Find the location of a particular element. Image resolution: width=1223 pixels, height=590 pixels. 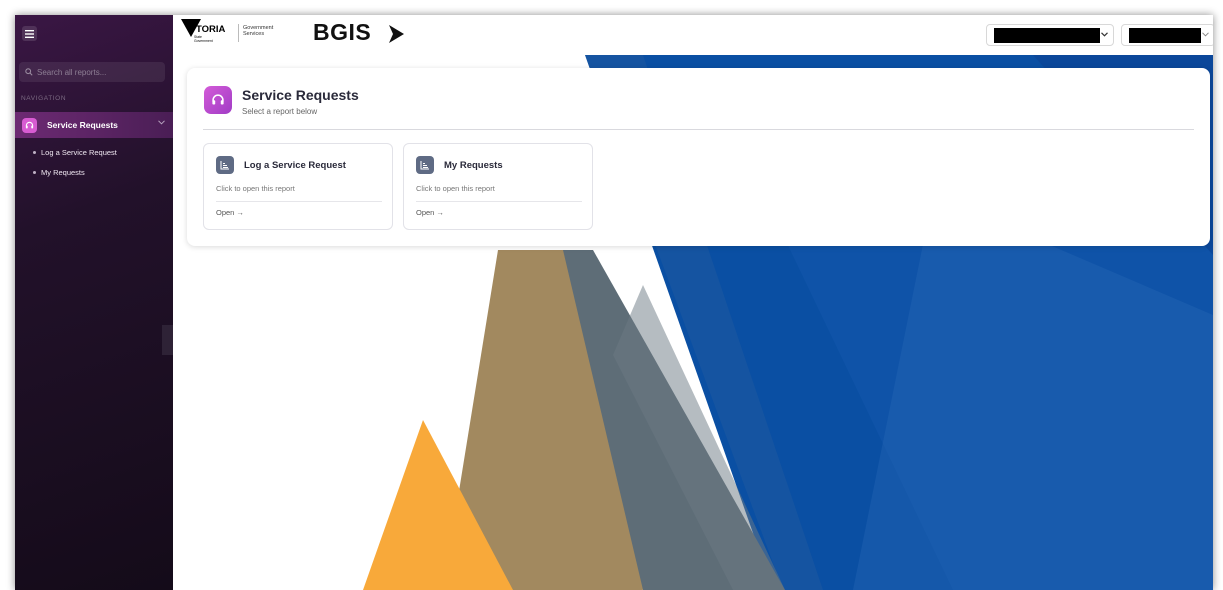

sidebar-subitem-my-requests: My Requests is located at coordinates (59, 172).